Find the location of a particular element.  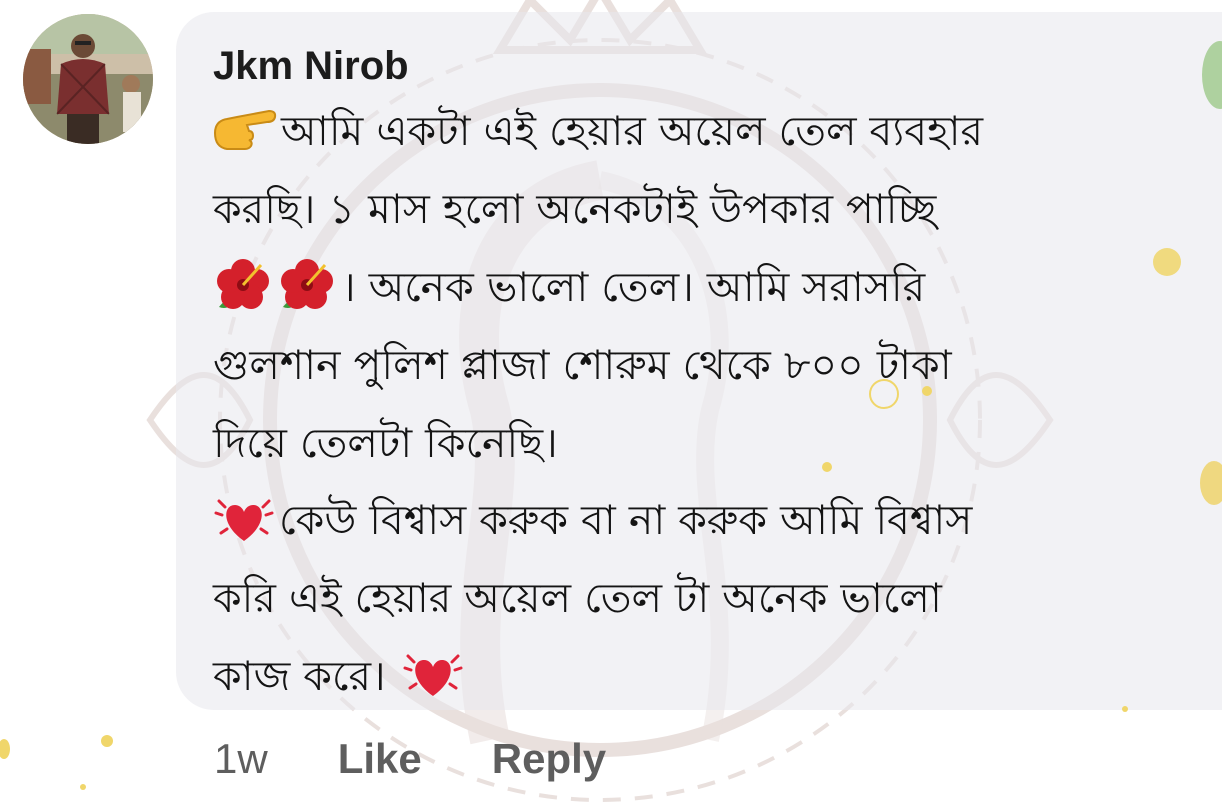

avatar is located at coordinates (88, 79).